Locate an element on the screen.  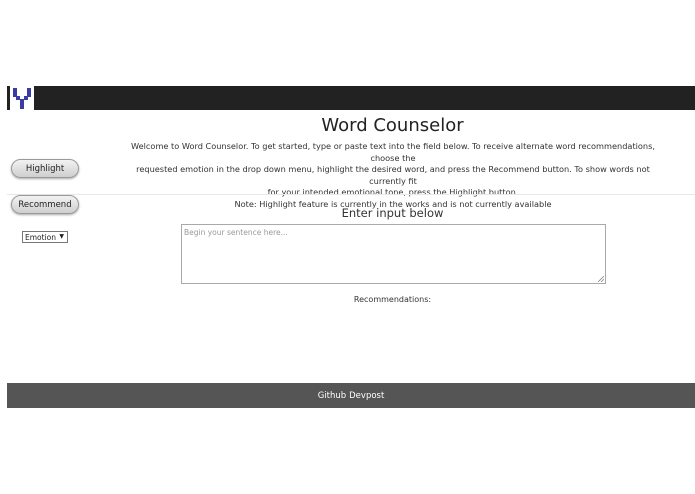
y-logo-icon is located at coordinates (22, 98).